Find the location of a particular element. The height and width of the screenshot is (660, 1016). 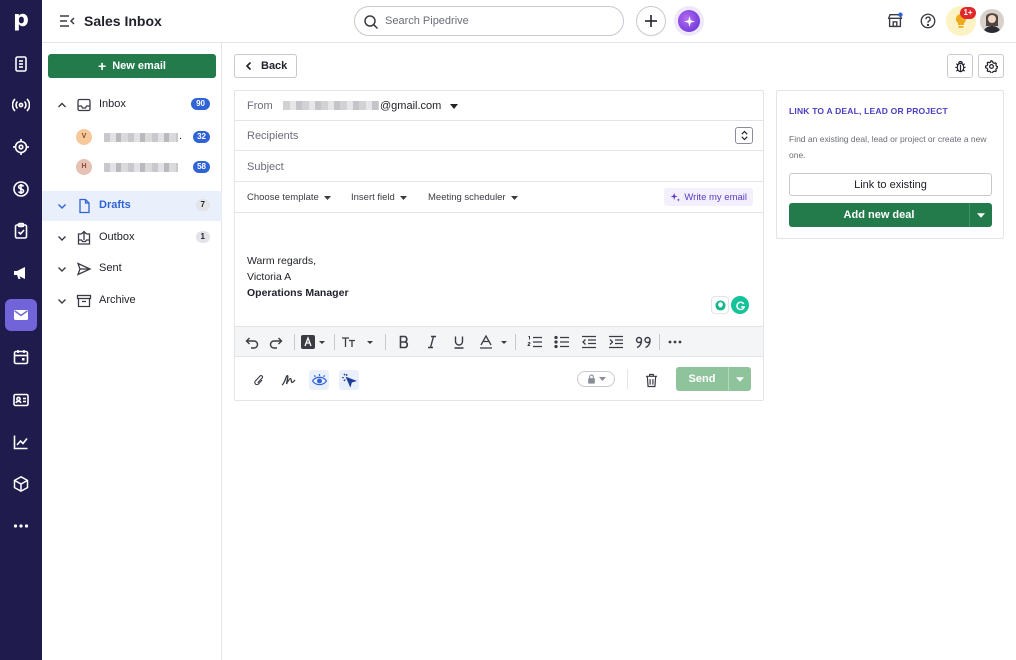

collapse-menu-icon is located at coordinates (67, 21).